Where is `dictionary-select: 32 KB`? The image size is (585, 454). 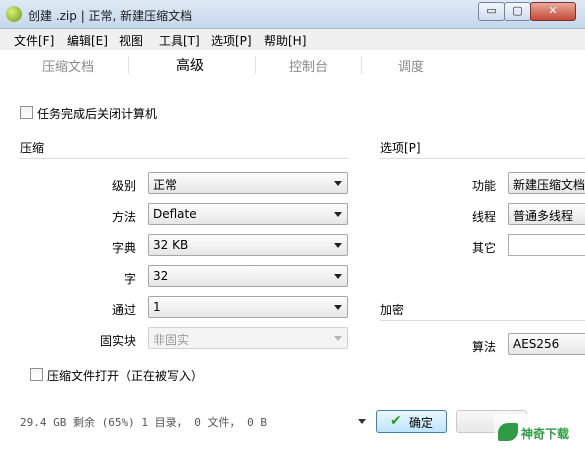 dictionary-select: 32 KB is located at coordinates (248, 245).